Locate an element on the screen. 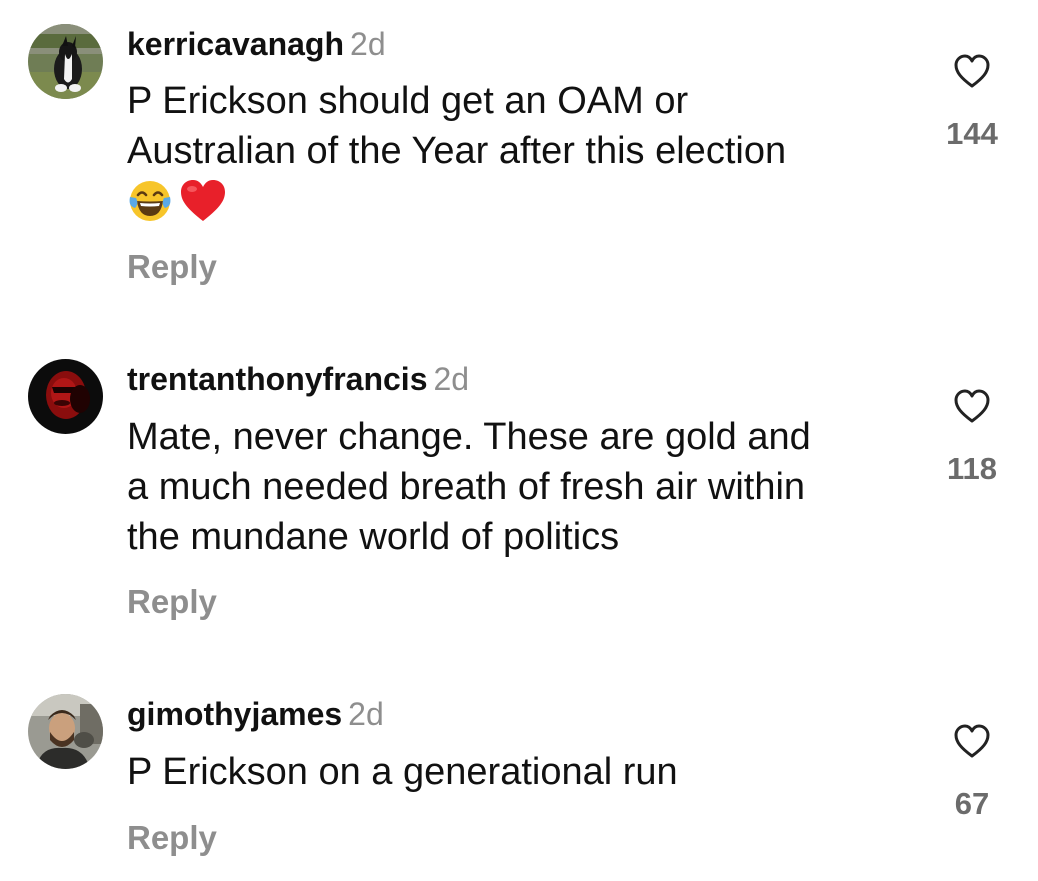 The image size is (1038, 881). like-control: 144 is located at coordinates (972, 102).